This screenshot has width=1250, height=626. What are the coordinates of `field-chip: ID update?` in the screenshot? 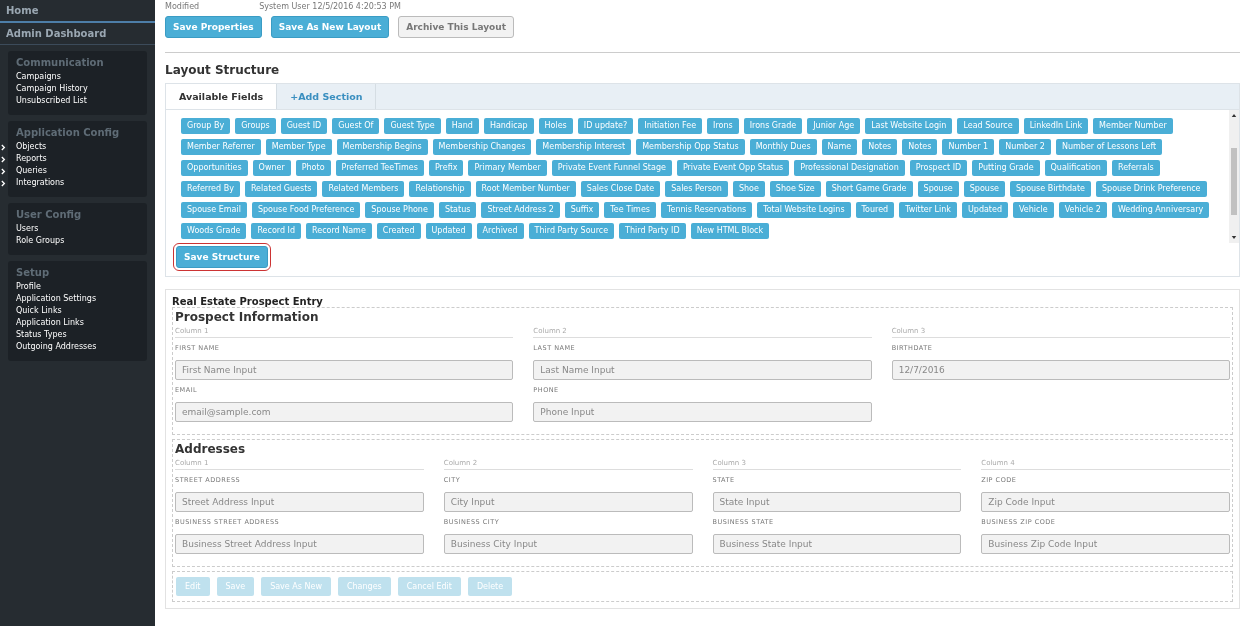 It's located at (605, 126).